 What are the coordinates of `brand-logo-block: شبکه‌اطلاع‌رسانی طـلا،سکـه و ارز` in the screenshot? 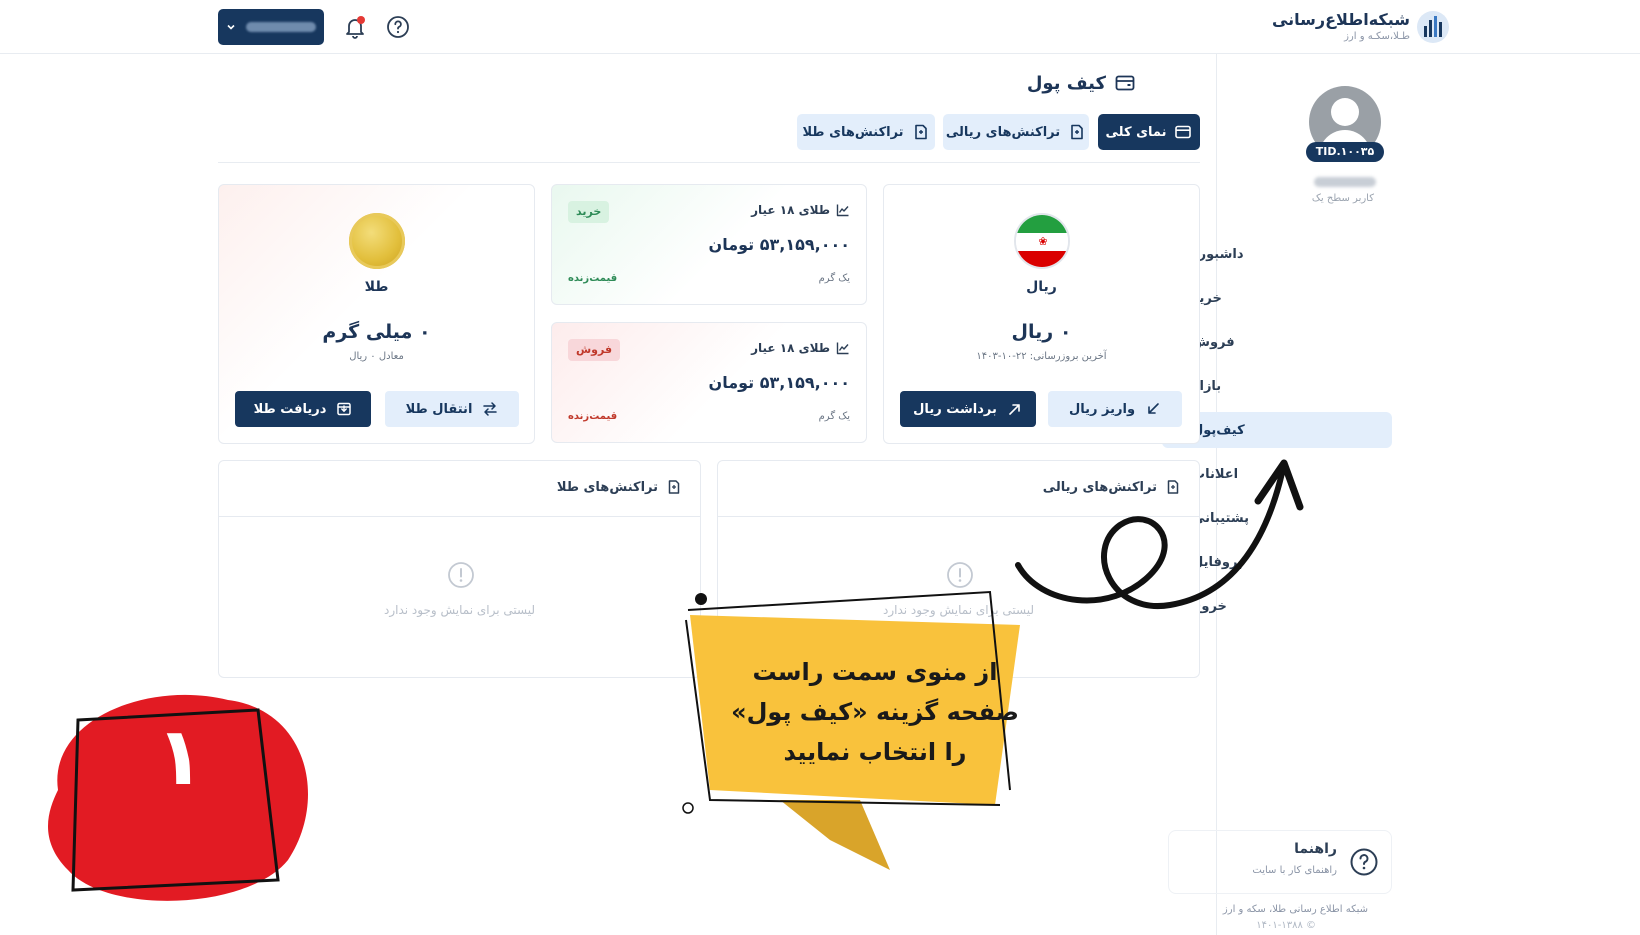 It's located at (1361, 28).